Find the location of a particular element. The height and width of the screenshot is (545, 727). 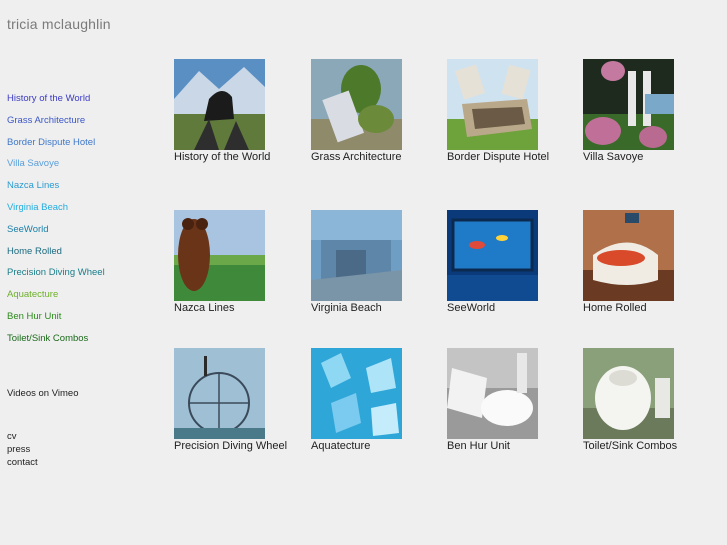

gallery-item: SeeWorld is located at coordinates (512, 262).